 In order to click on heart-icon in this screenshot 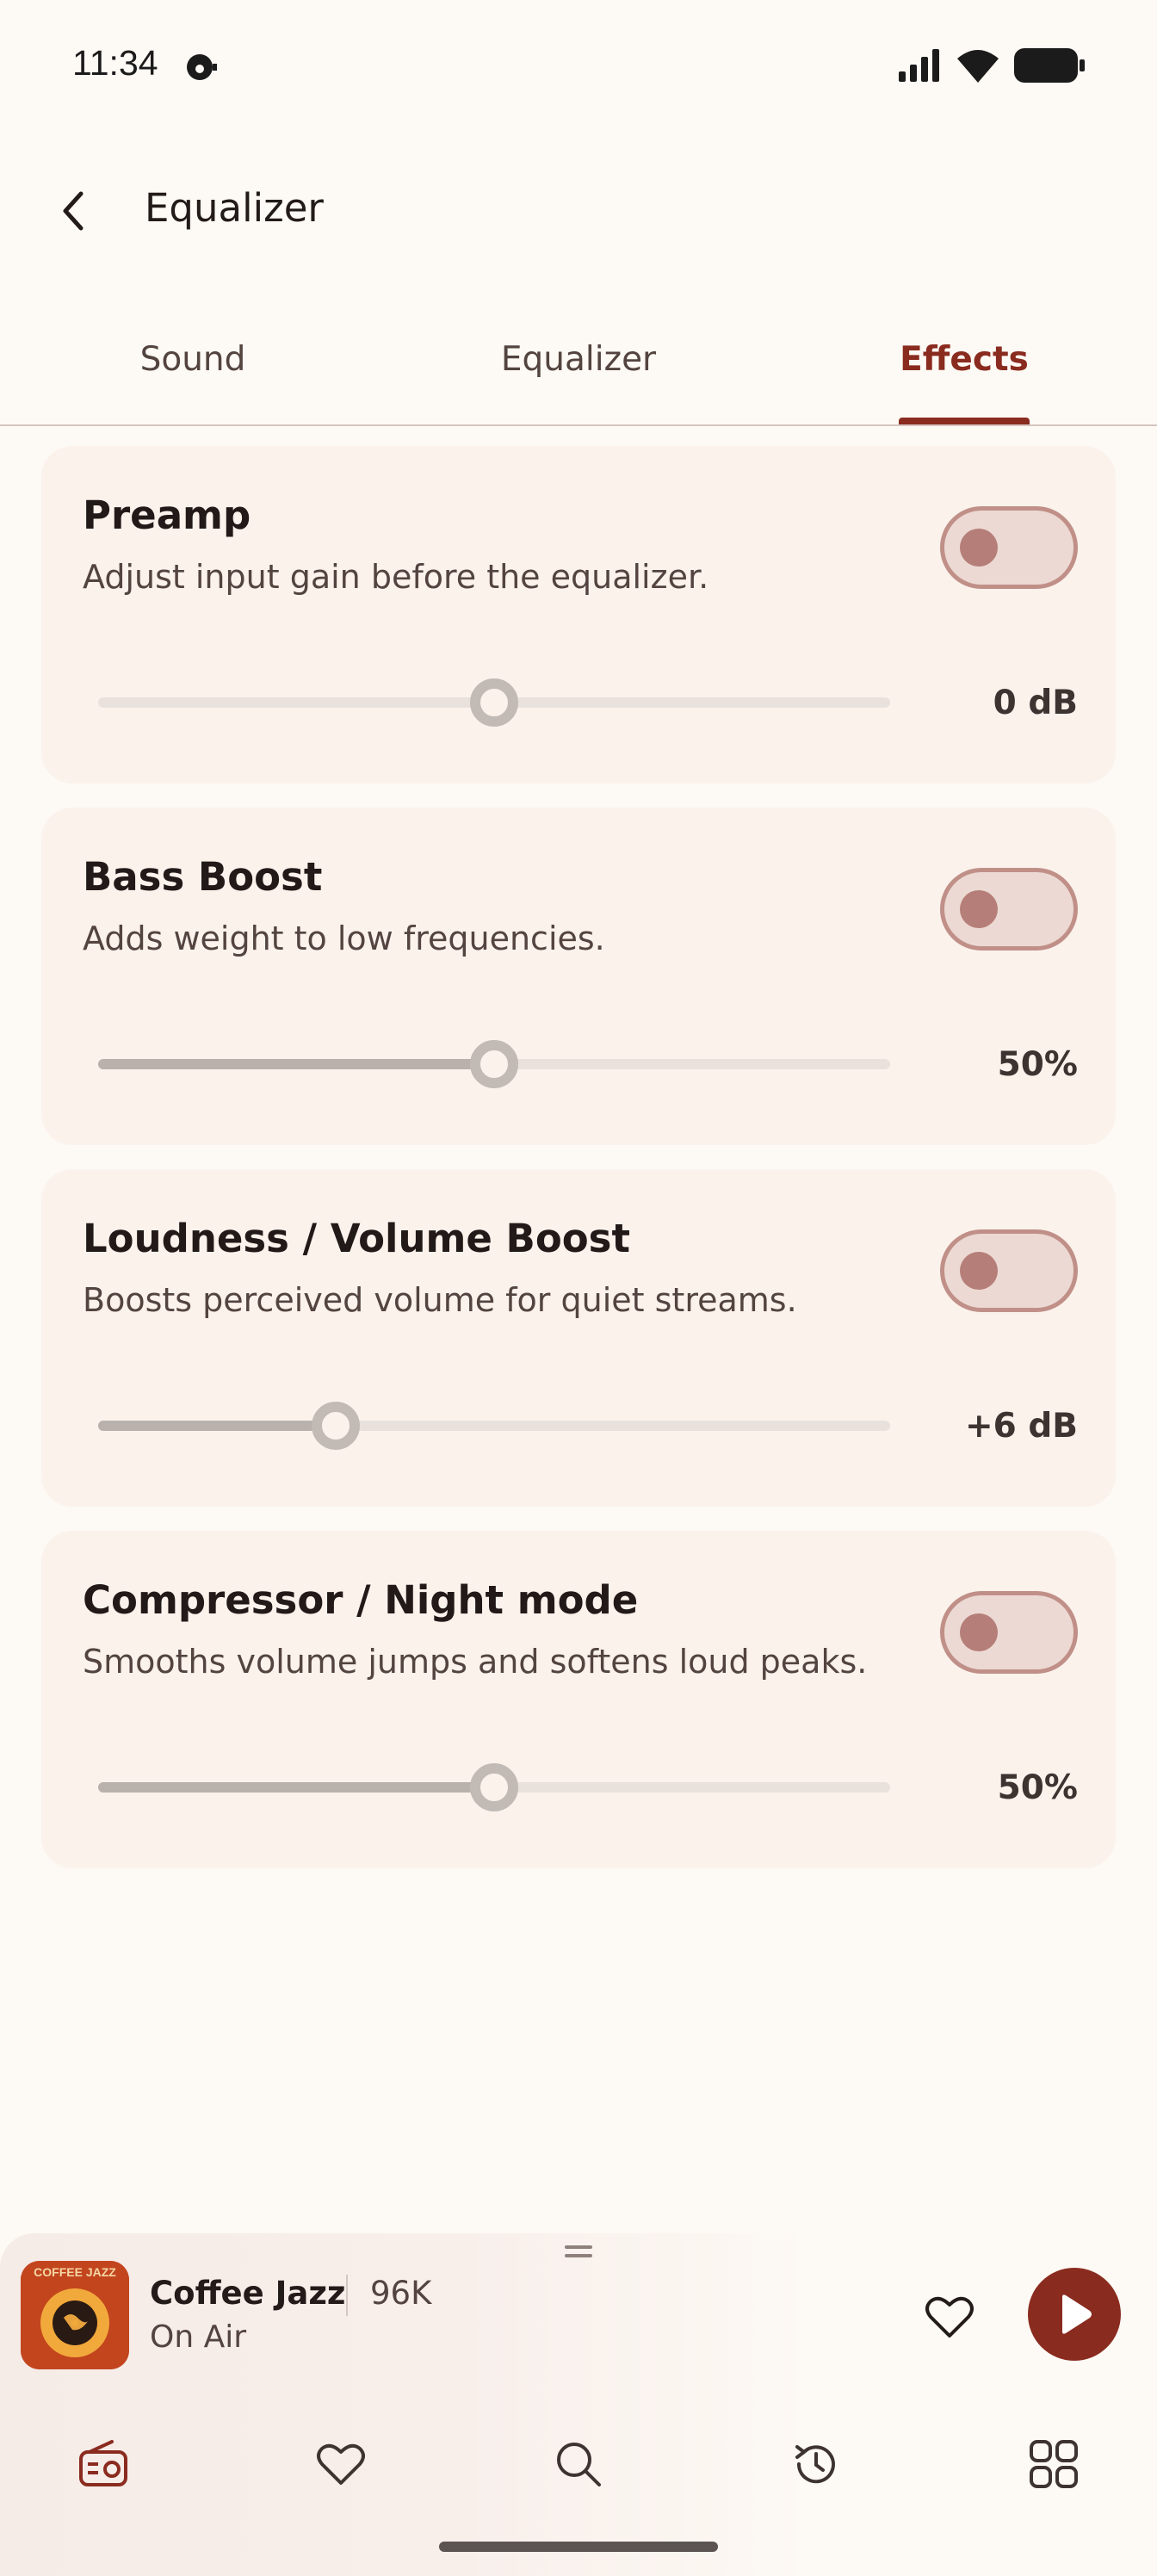, I will do `click(341, 2464)`.